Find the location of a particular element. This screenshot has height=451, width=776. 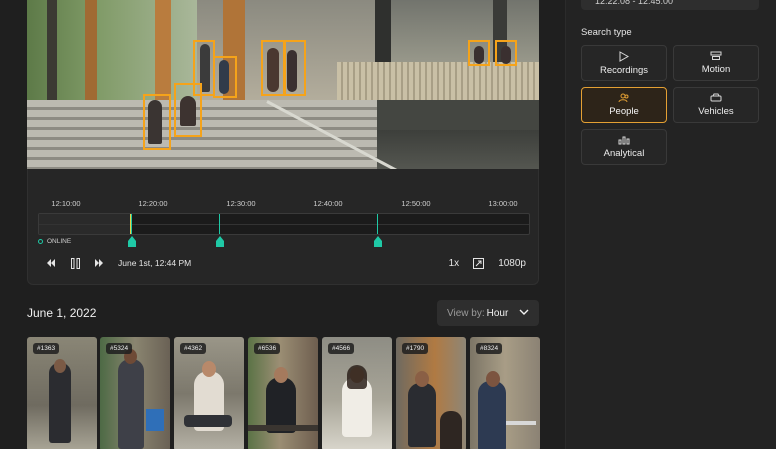

people-icon is located at coordinates (623, 98).